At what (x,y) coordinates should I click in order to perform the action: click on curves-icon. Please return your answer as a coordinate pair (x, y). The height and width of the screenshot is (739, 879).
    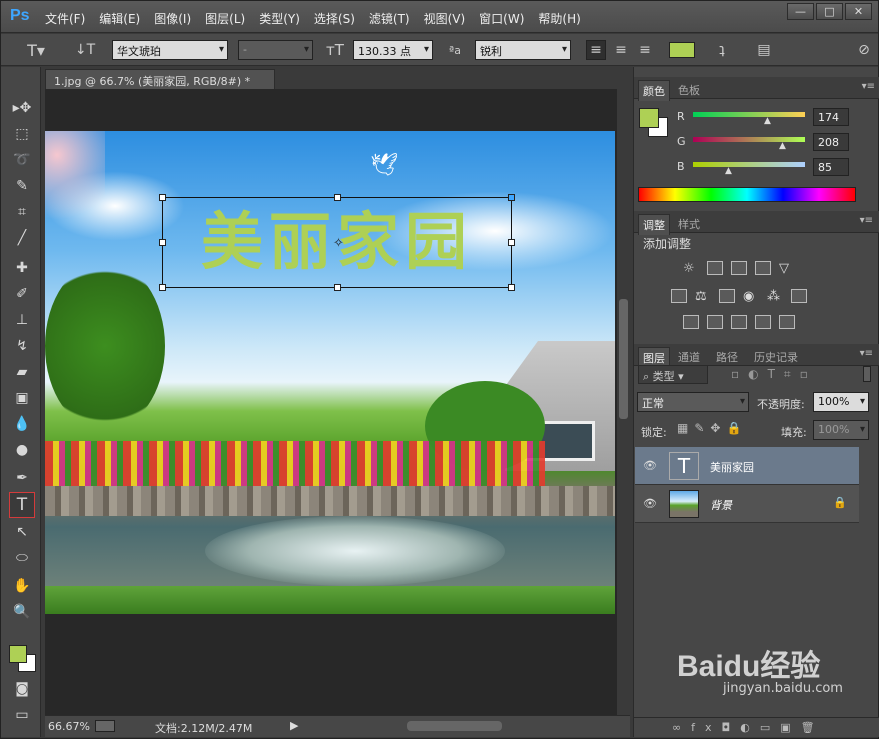
    Looking at the image, I should click on (739, 268).